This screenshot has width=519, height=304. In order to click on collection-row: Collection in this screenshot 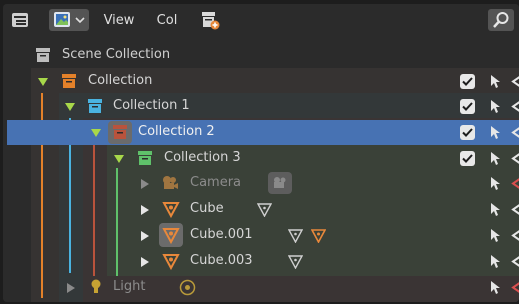, I will do `click(261, 81)`.